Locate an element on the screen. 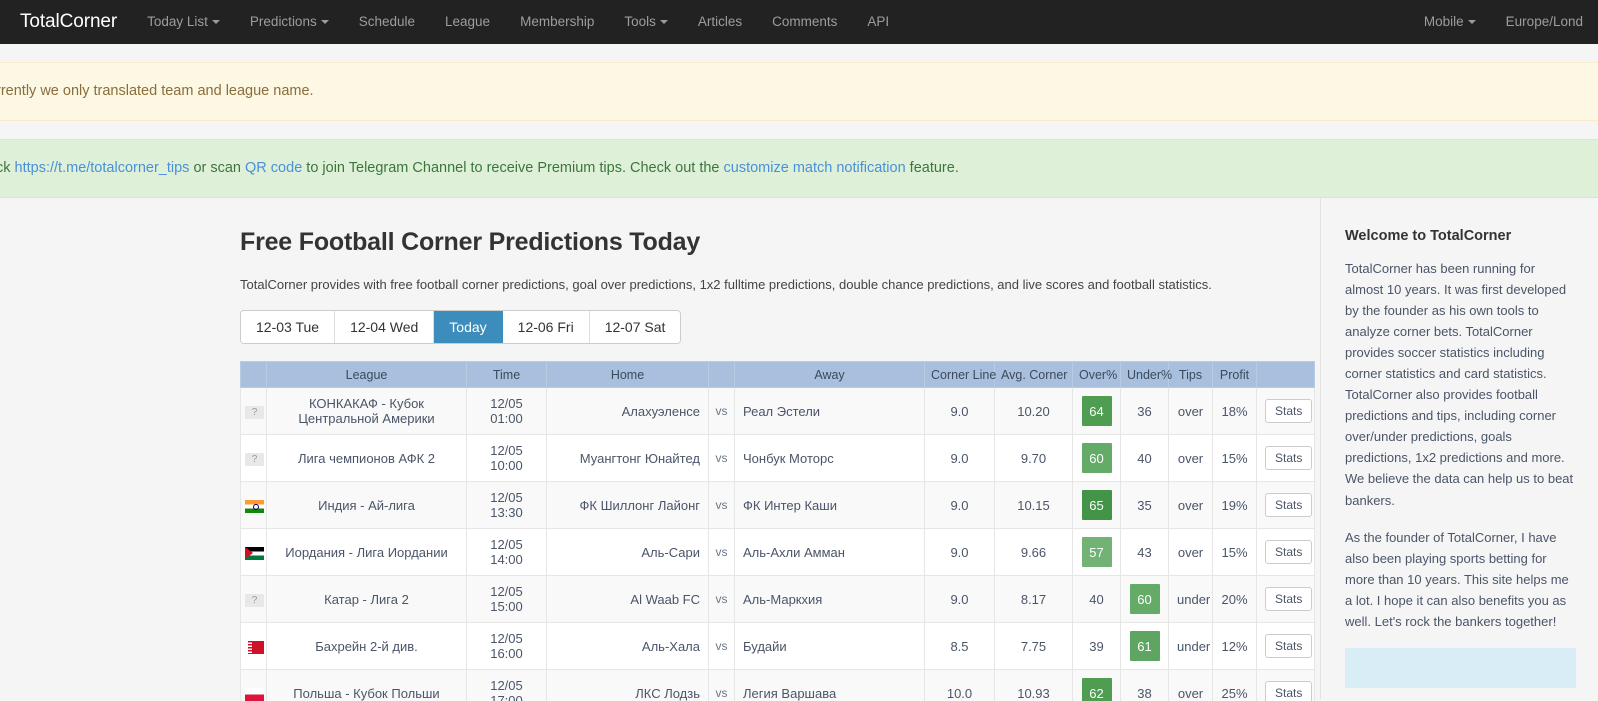  cell-league: Лига чемпионов АФК 2 is located at coordinates (366, 458).